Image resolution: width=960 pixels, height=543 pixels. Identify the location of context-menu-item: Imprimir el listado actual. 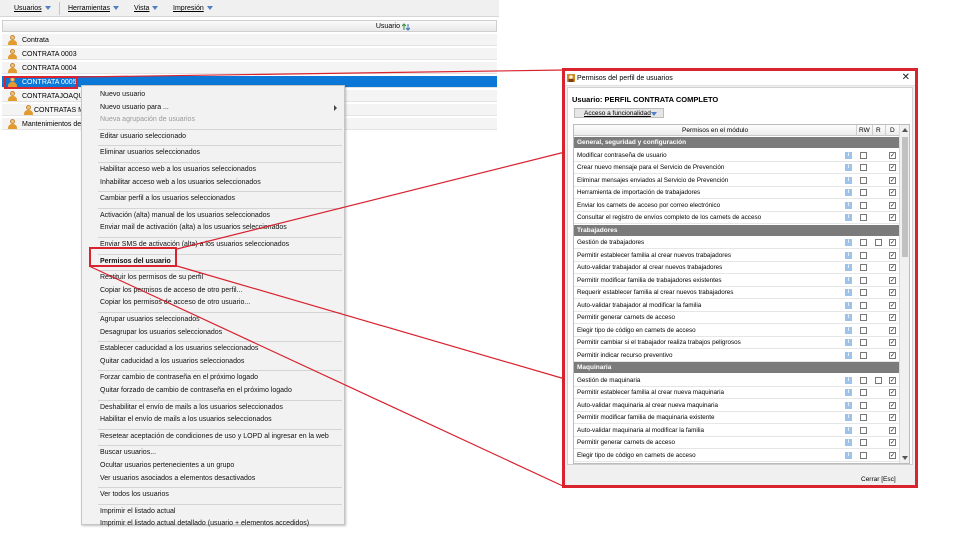
(137, 511).